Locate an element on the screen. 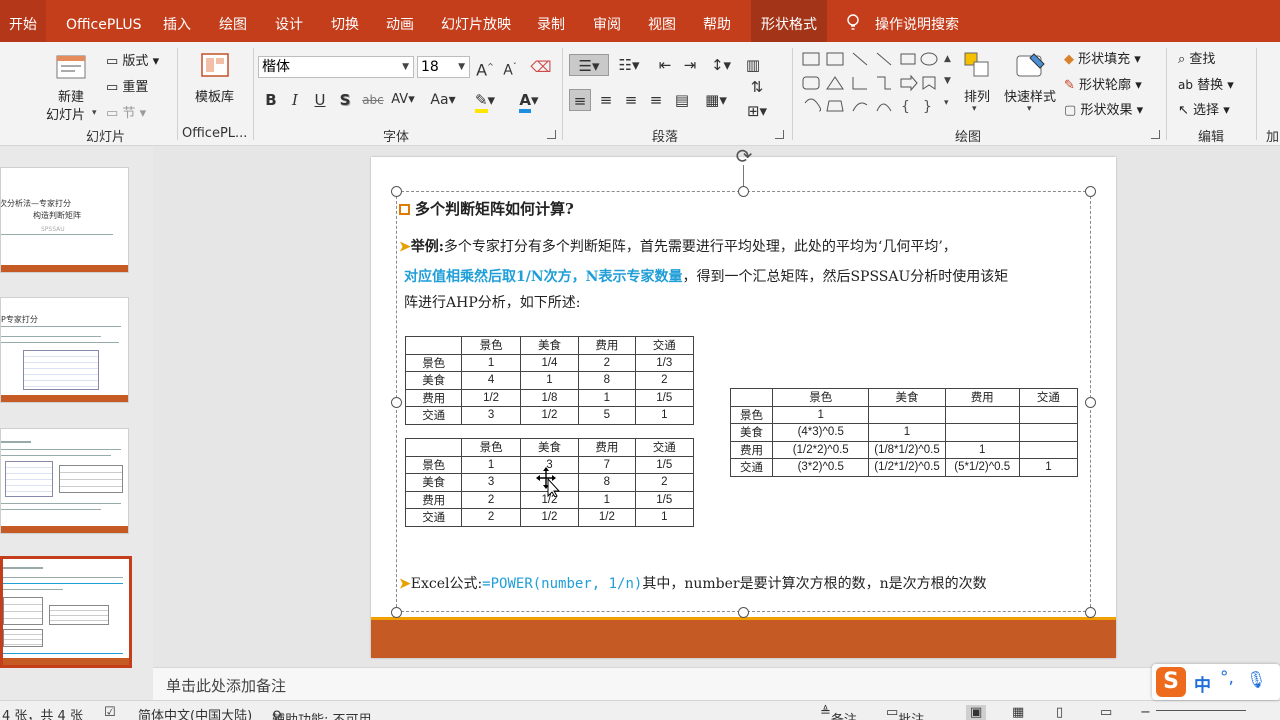 The width and height of the screenshot is (1280, 720). slide-thumbnail-4-current is located at coordinates (66, 612).